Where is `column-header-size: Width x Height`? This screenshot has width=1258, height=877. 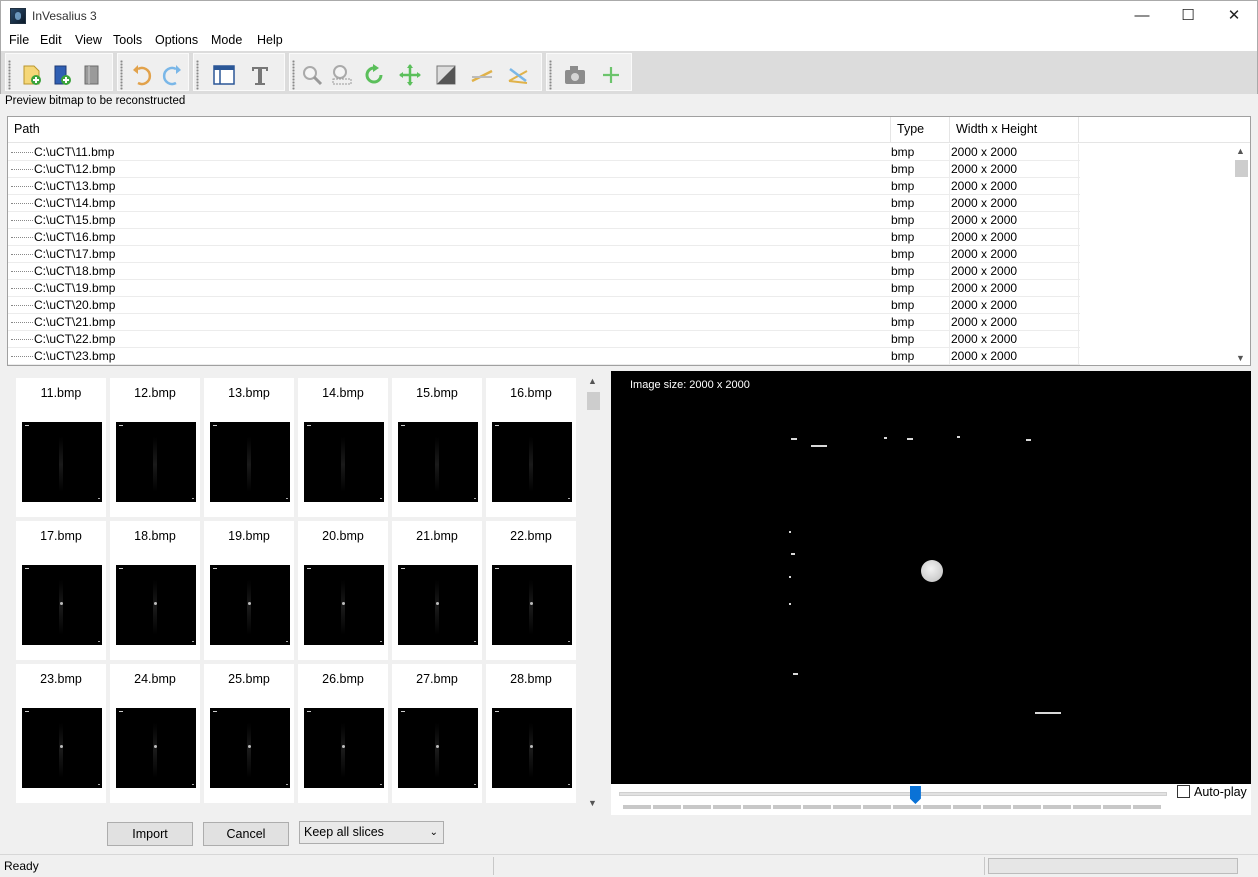
column-header-size: Width x Height is located at coordinates (1014, 130).